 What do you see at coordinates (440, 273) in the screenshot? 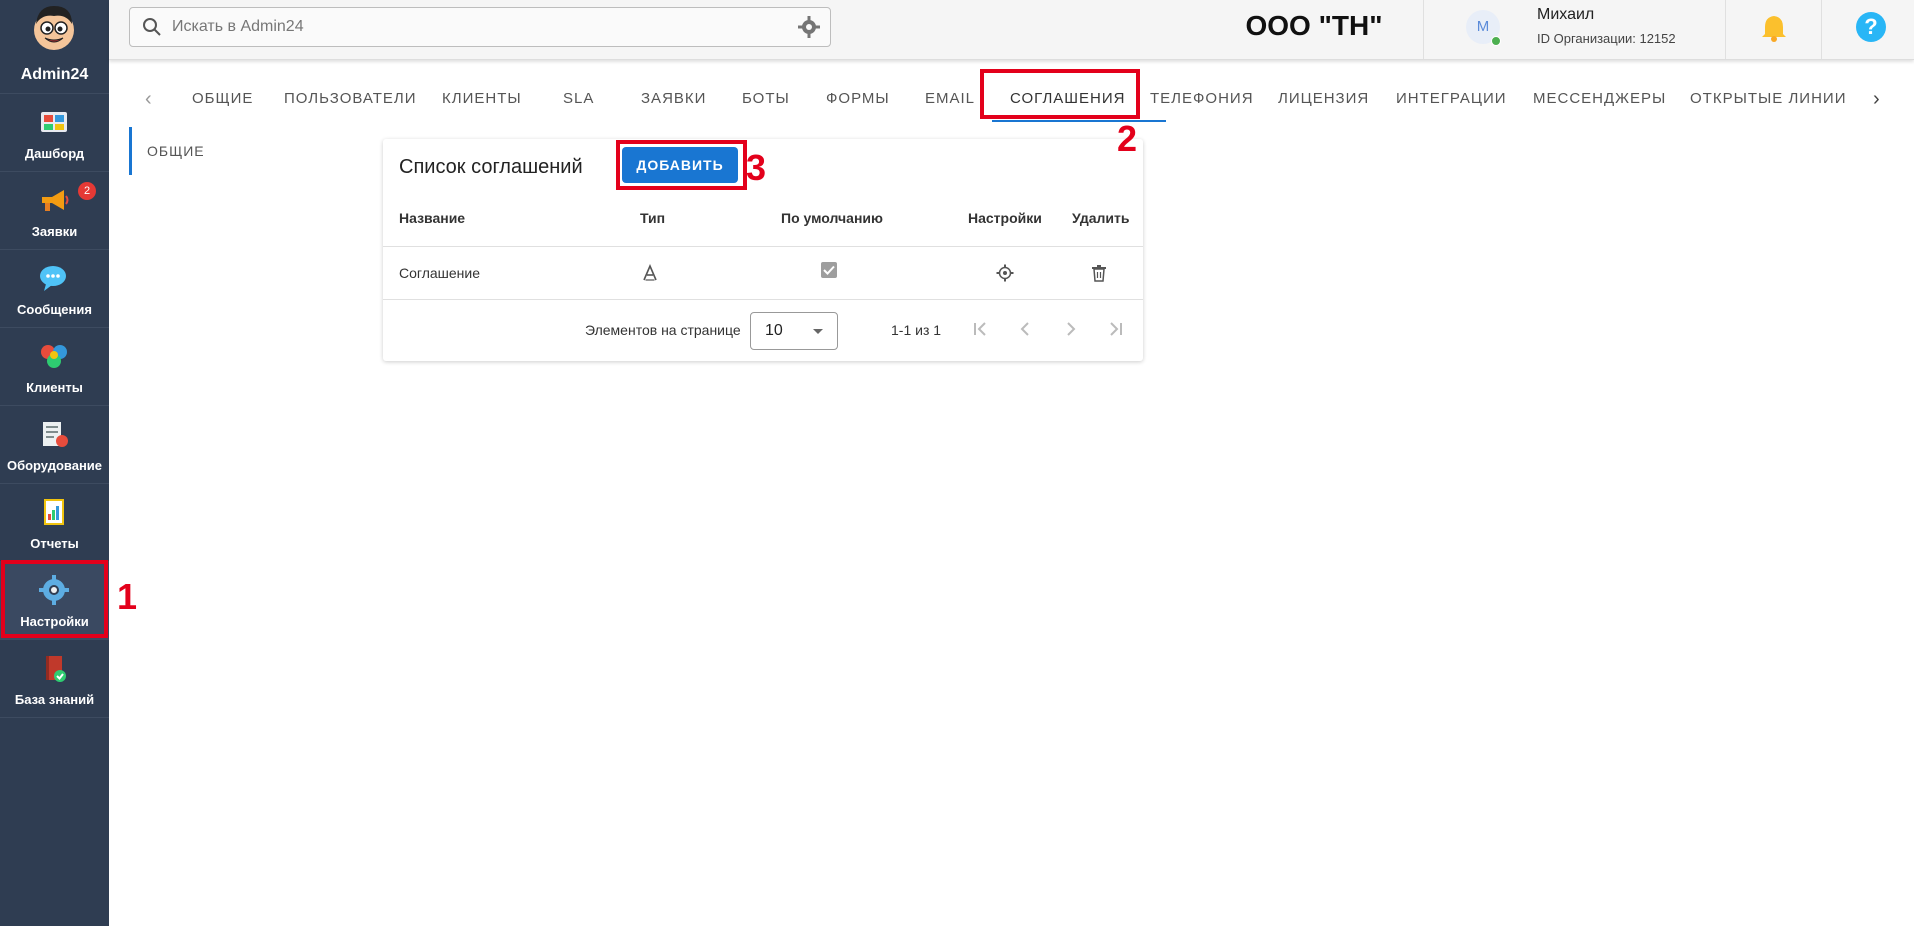
I see `agreement-name: Соглашение` at bounding box center [440, 273].